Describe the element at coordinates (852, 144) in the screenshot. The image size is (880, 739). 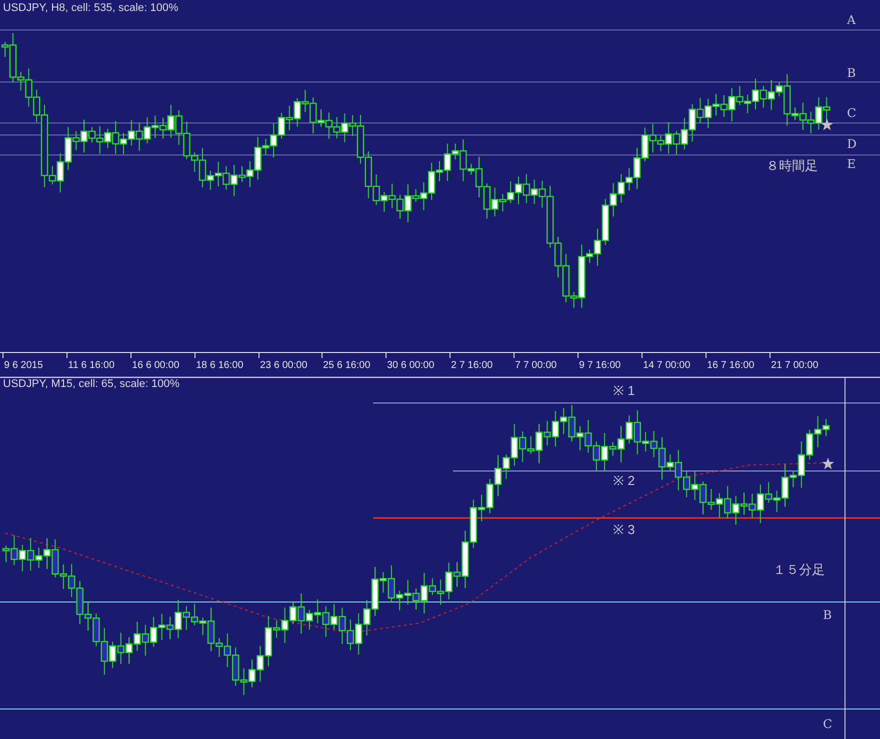
I see `level-label: D` at that location.